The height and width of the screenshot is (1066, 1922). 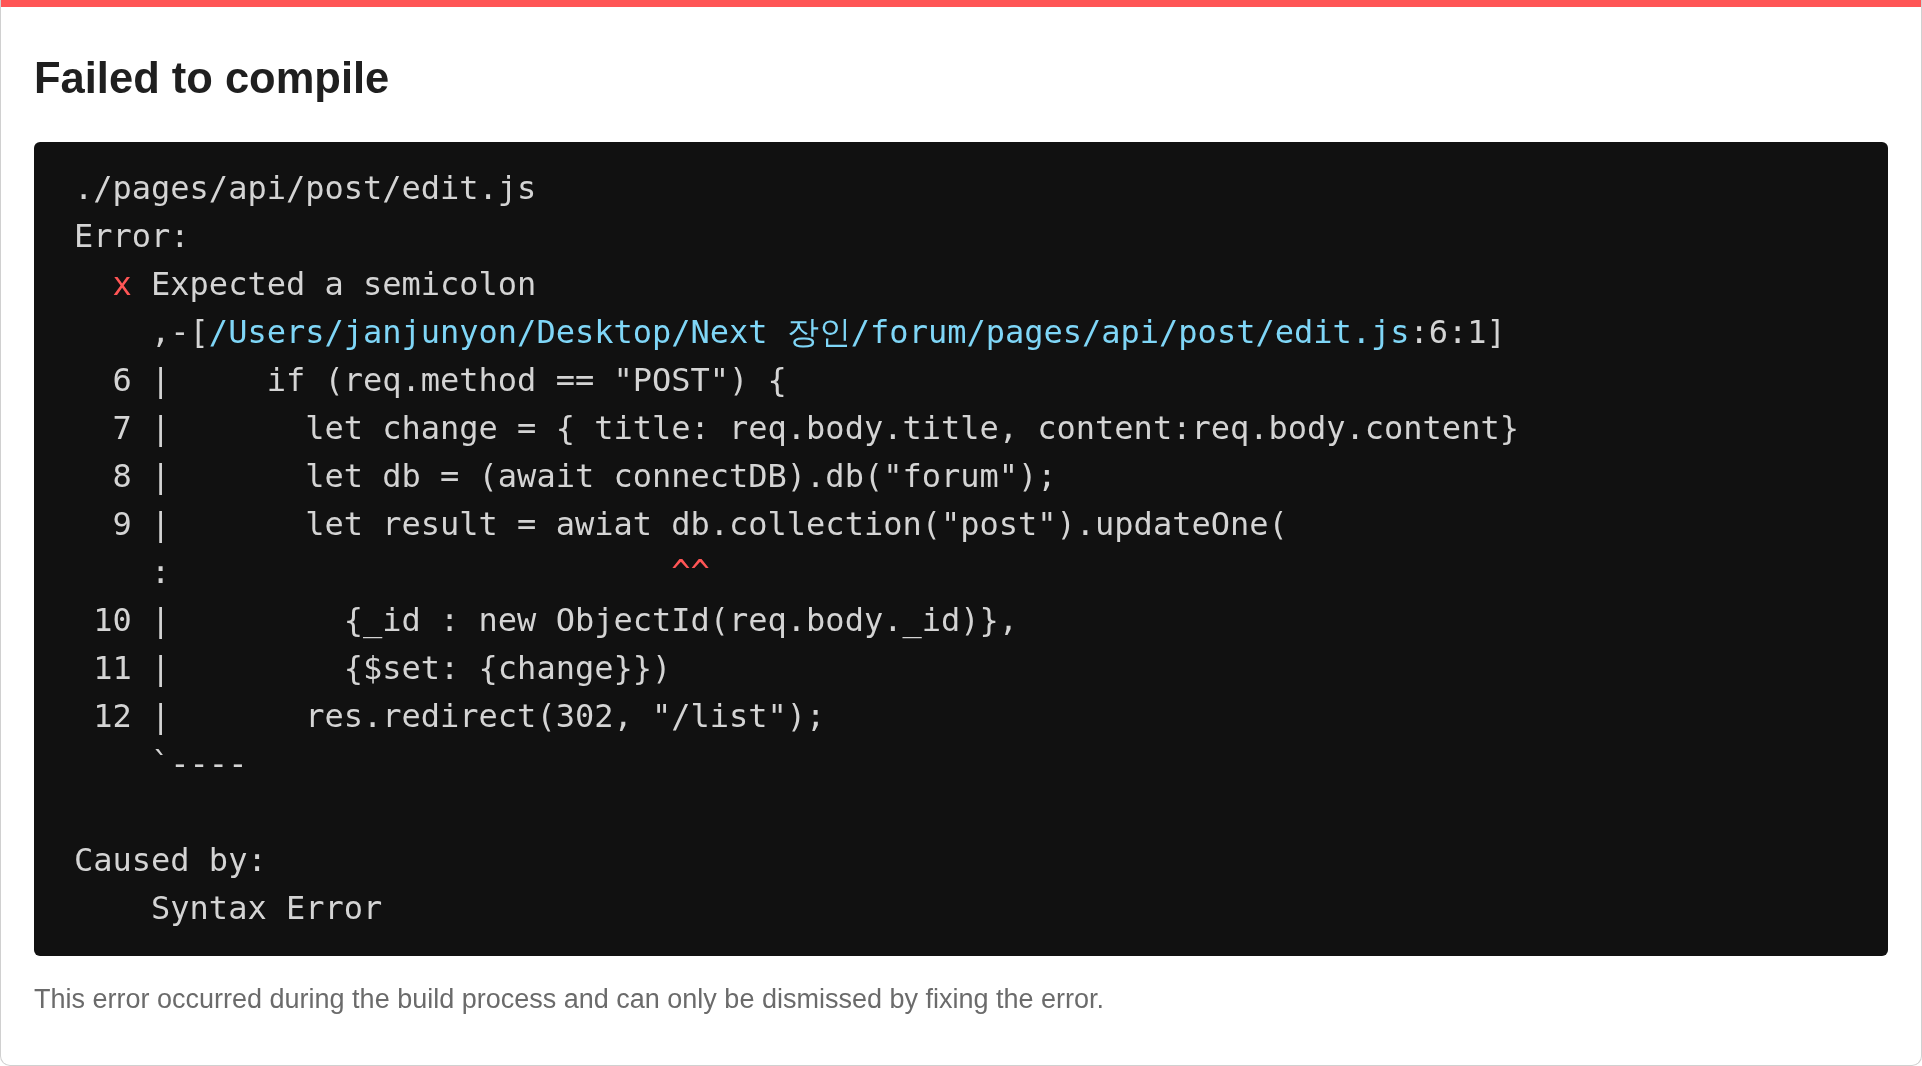 What do you see at coordinates (122, 284) in the screenshot?
I see `error-marker: x` at bounding box center [122, 284].